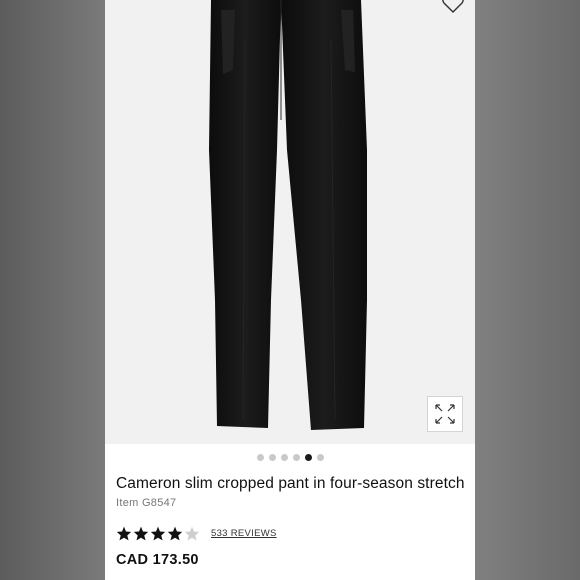 Image resolution: width=580 pixels, height=580 pixels. Describe the element at coordinates (146, 503) in the screenshot. I see `item-number: Item G8547` at that location.